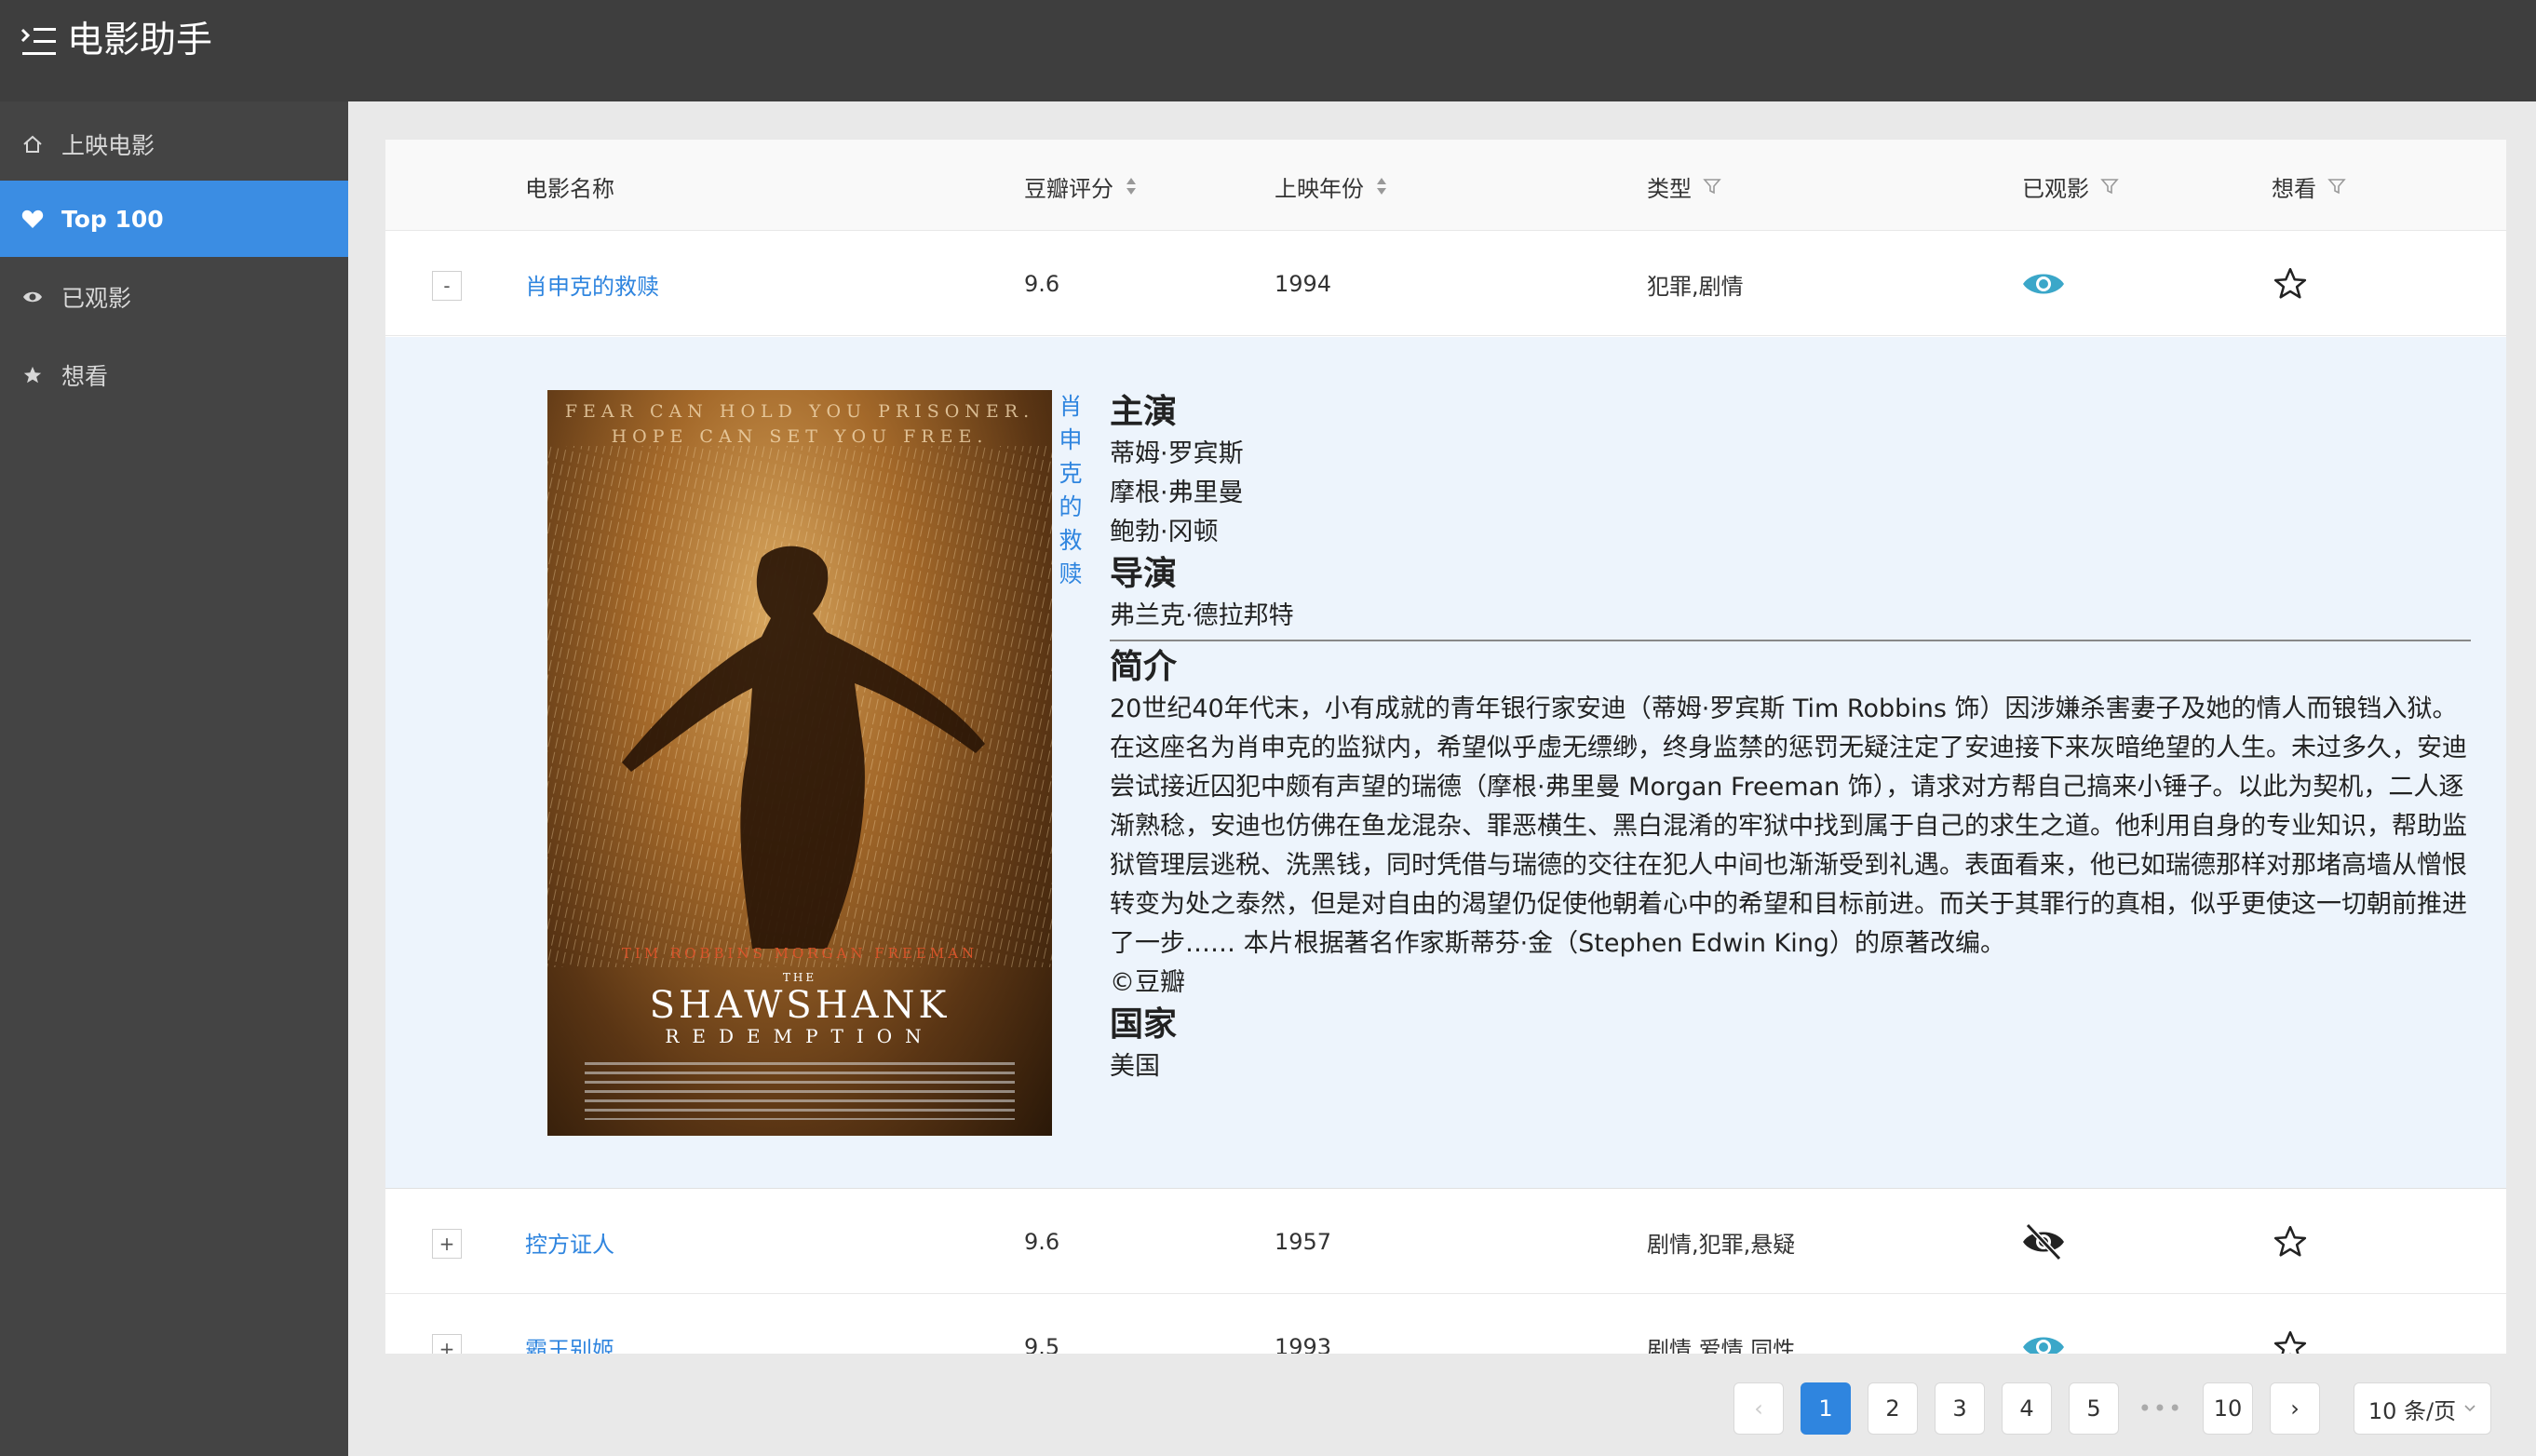 This screenshot has width=2536, height=1456. Describe the element at coordinates (1960, 1408) in the screenshot. I see `page-3-button: 3` at that location.